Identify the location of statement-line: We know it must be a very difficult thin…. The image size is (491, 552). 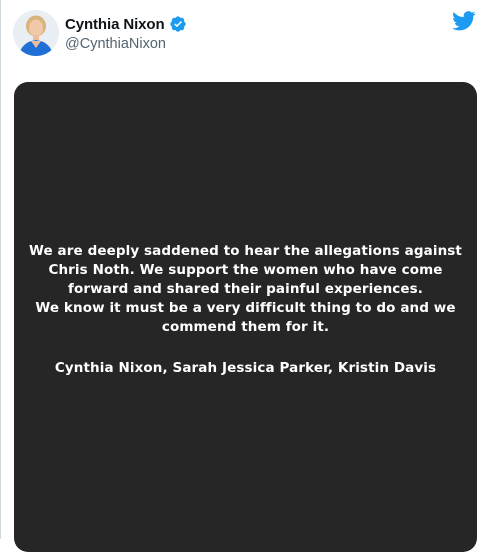
(245, 308).